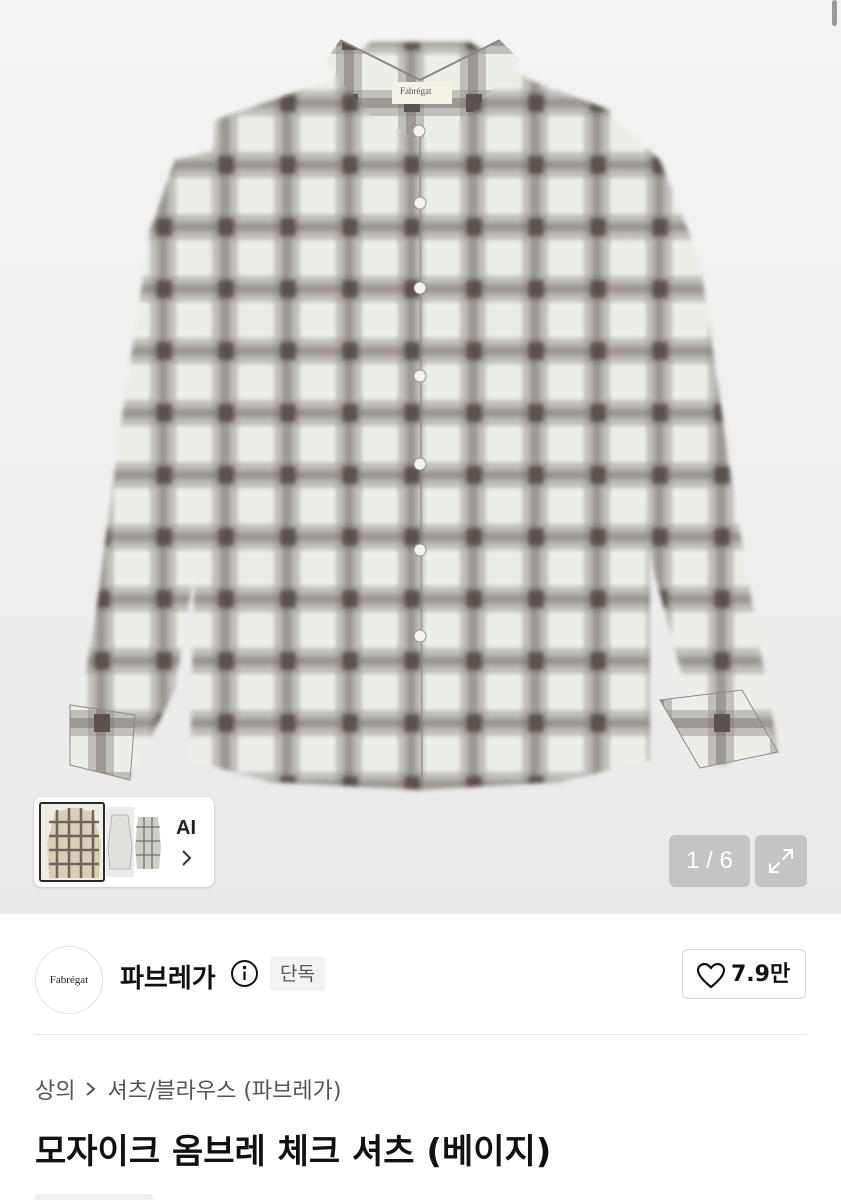  Describe the element at coordinates (421, 1034) in the screenshot. I see `section-divider` at that location.